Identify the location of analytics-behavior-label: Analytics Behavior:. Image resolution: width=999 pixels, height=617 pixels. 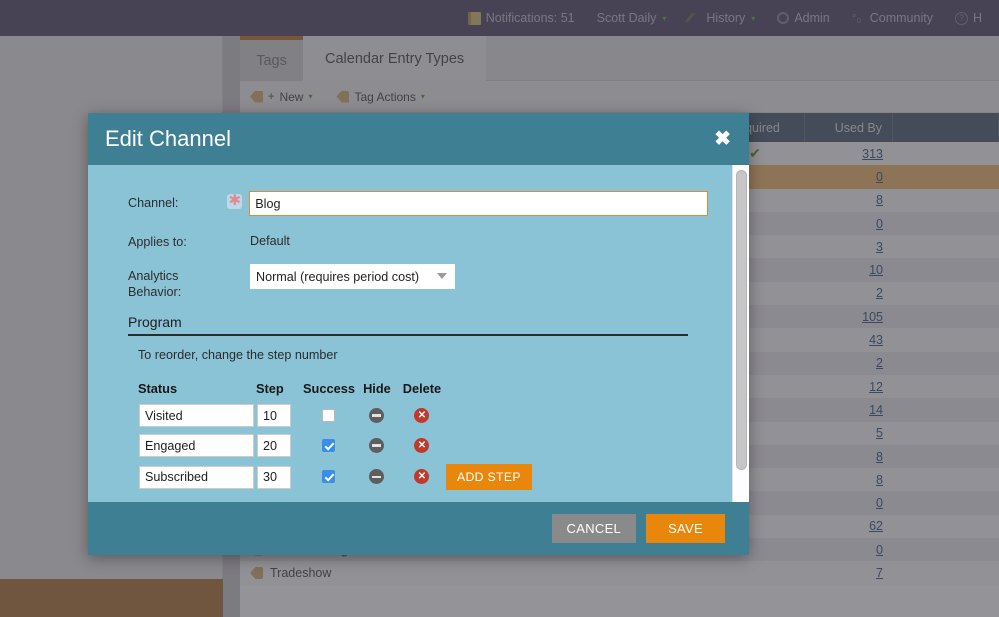
(178, 282).